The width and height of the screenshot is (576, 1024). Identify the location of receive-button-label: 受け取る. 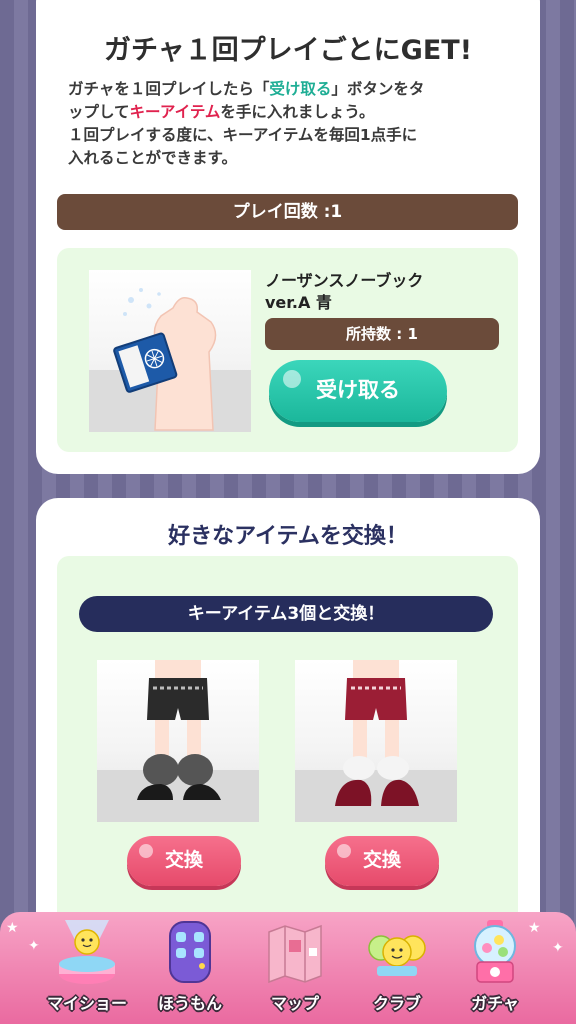
(358, 390).